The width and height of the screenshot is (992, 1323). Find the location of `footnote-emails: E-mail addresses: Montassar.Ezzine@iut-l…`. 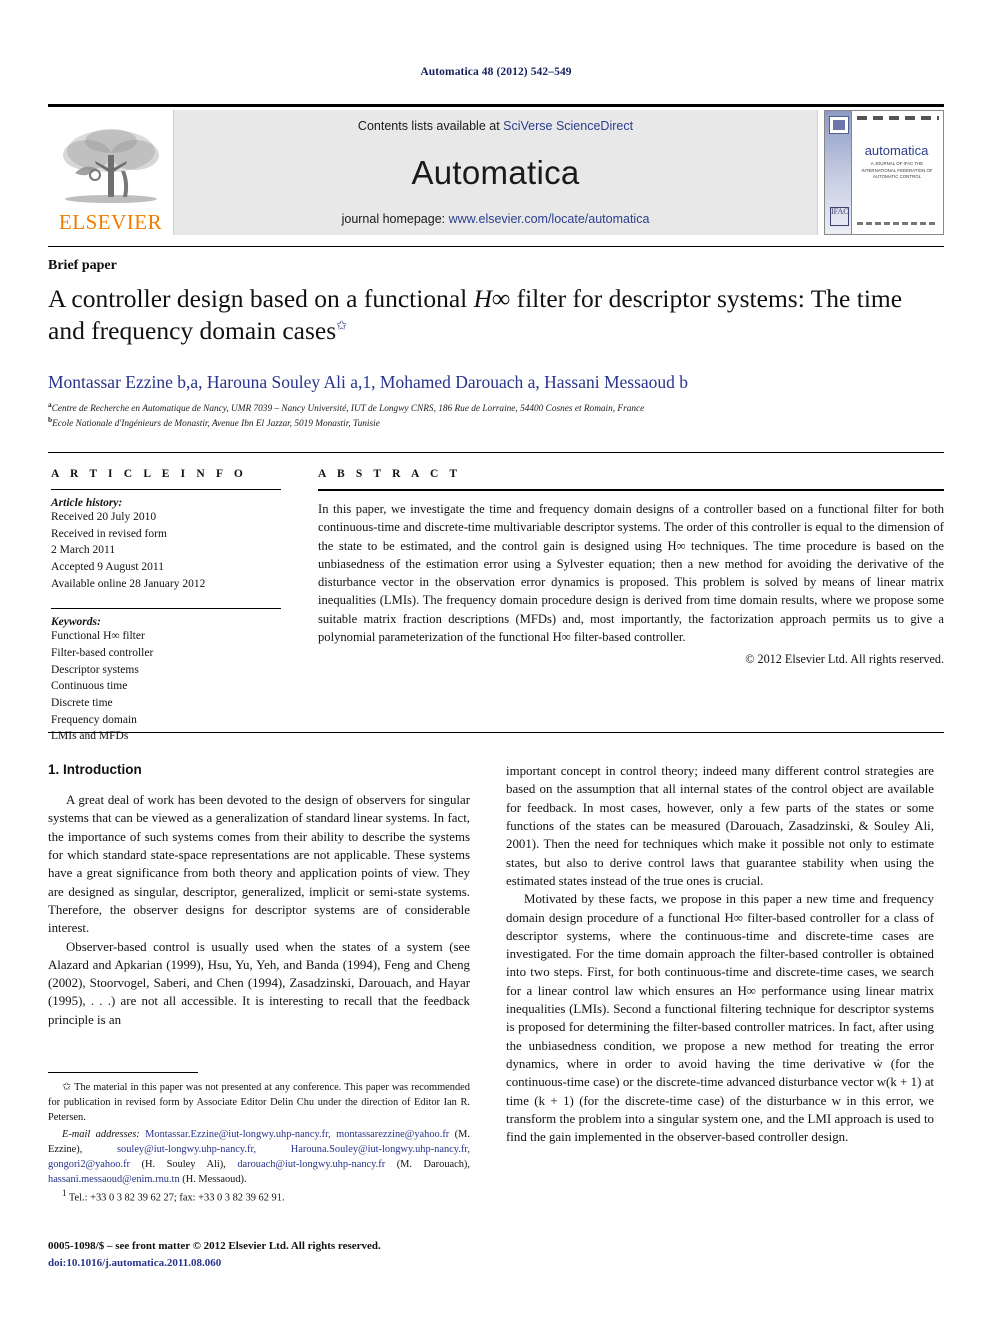

footnote-emails: E-mail addresses: Montassar.Ezzine@iut-l… is located at coordinates (259, 1157).